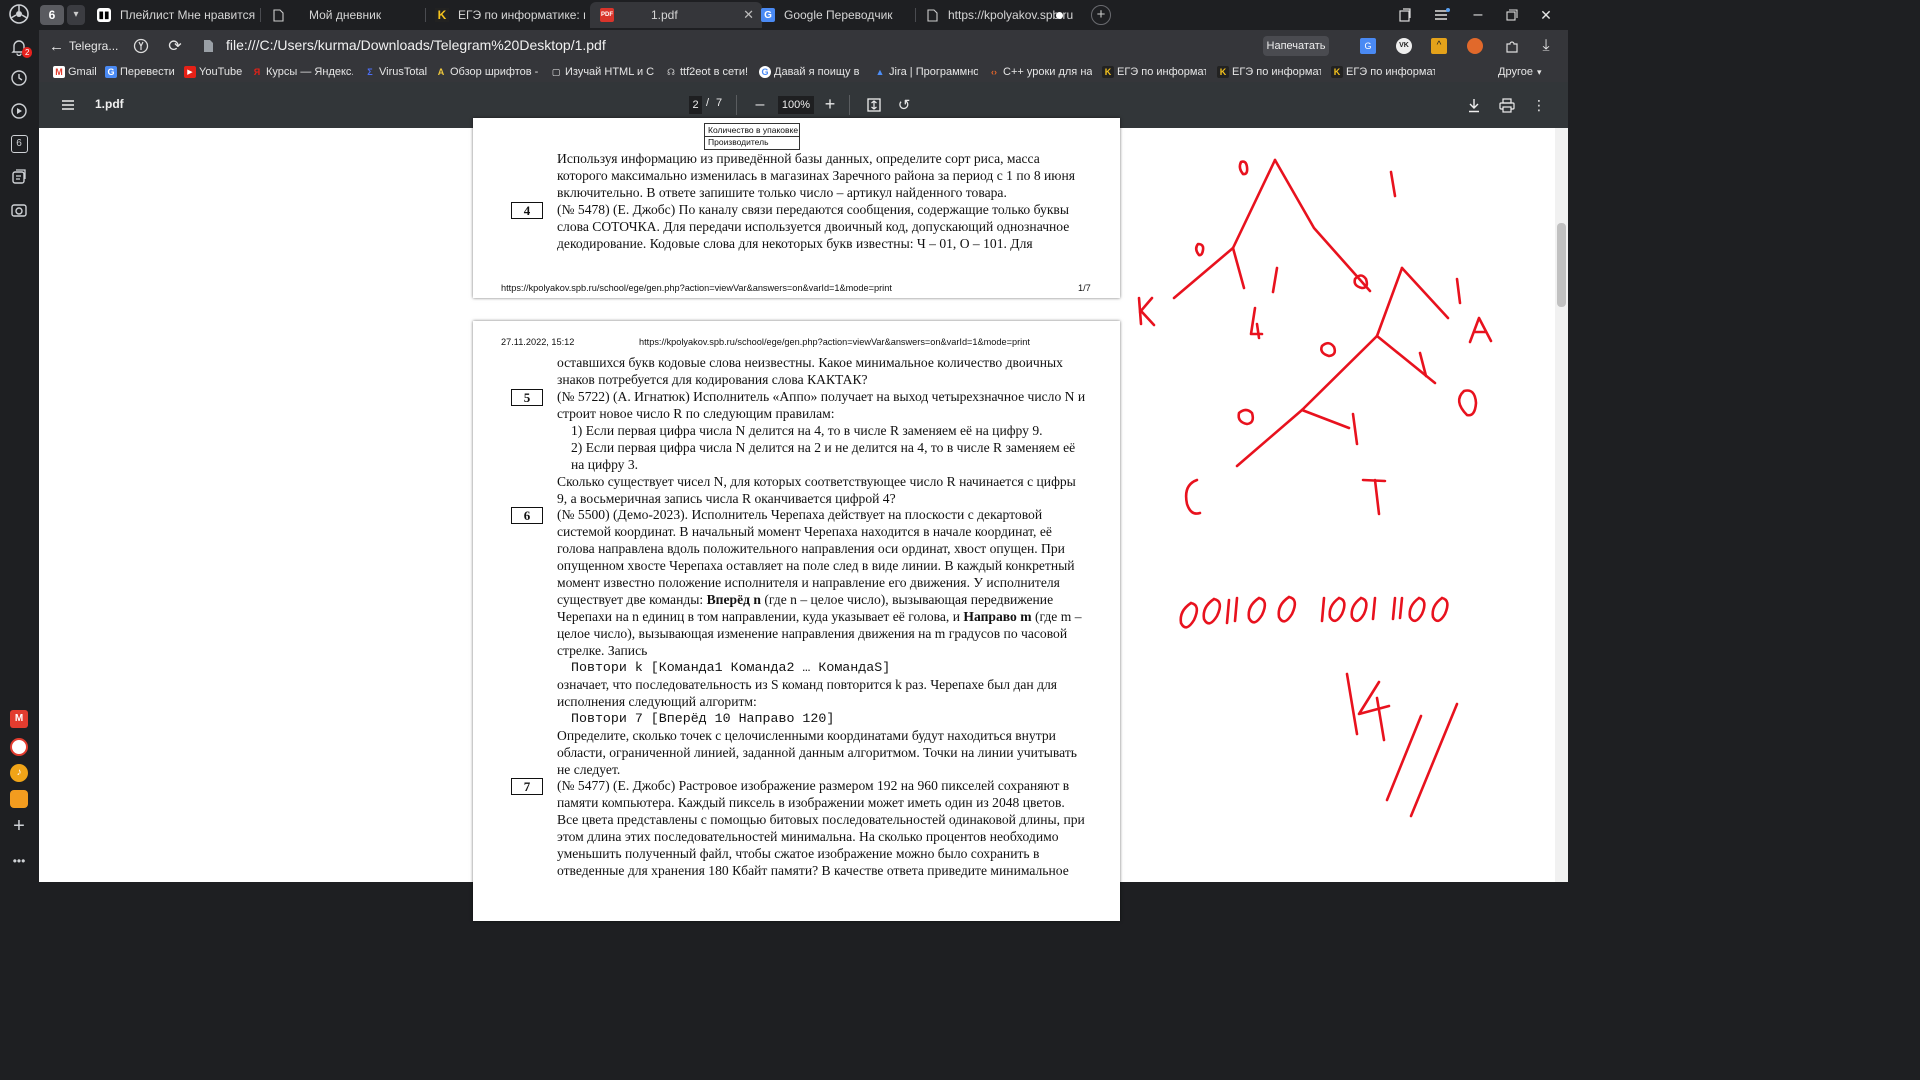  I want to click on digit-one, so click(1323, 609).